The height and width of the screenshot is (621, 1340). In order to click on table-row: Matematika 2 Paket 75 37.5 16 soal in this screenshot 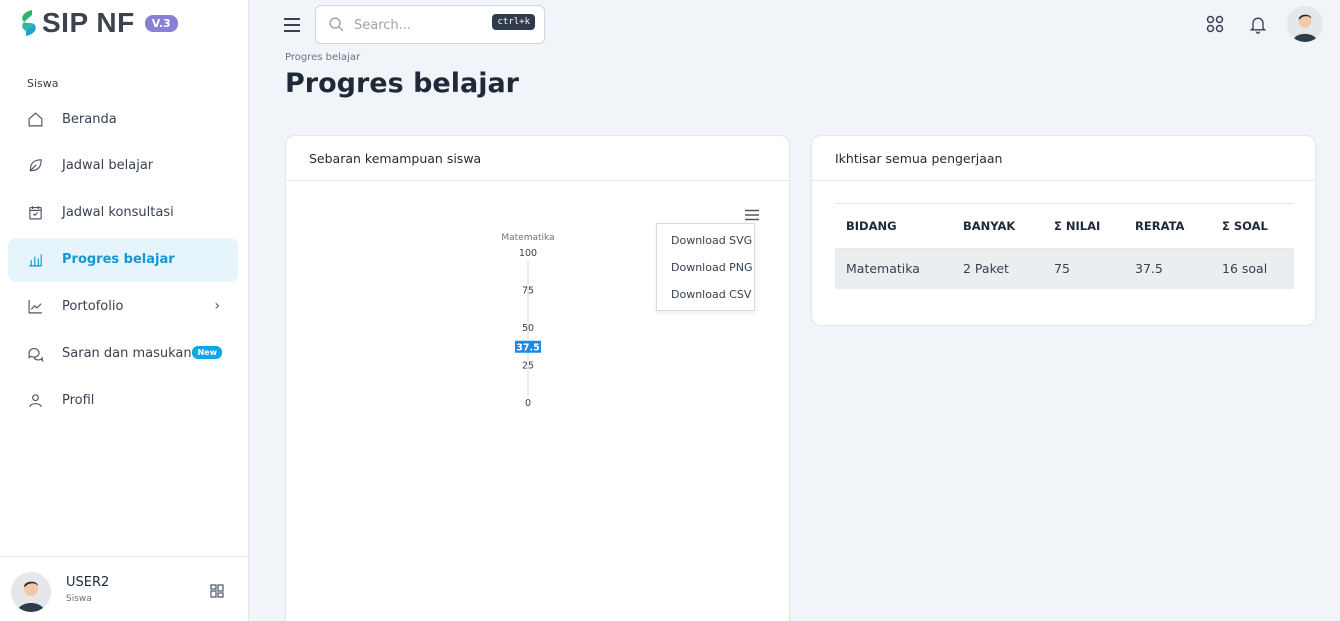, I will do `click(1064, 268)`.